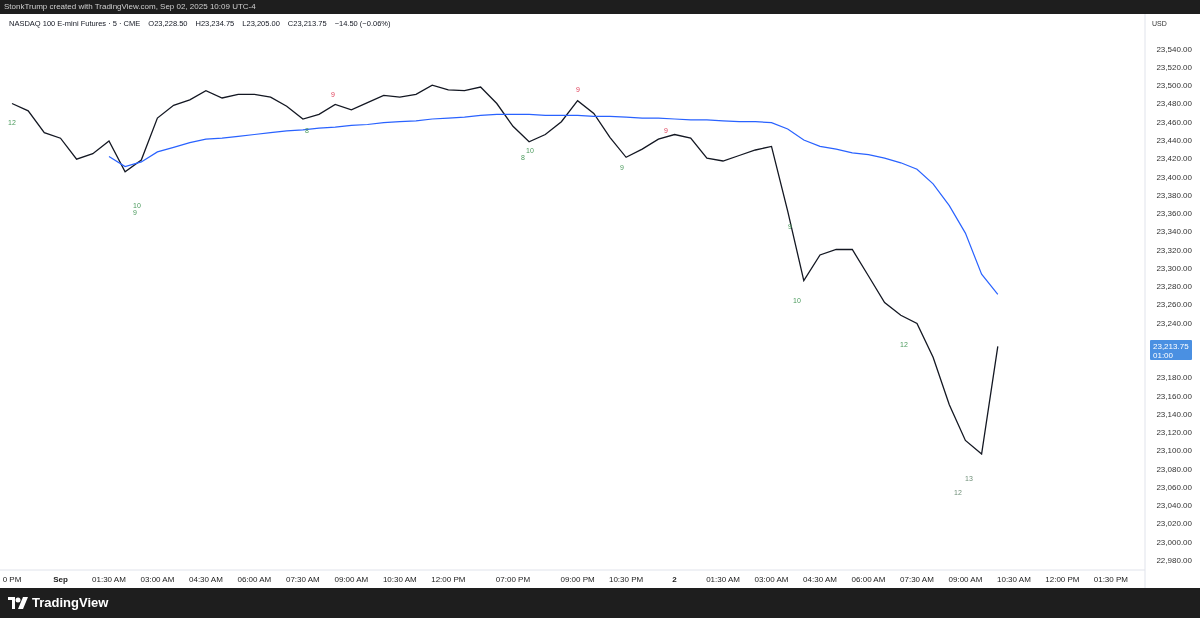 The width and height of the screenshot is (1200, 618). I want to click on price-axis-label: 23,280.00, so click(1174, 287).